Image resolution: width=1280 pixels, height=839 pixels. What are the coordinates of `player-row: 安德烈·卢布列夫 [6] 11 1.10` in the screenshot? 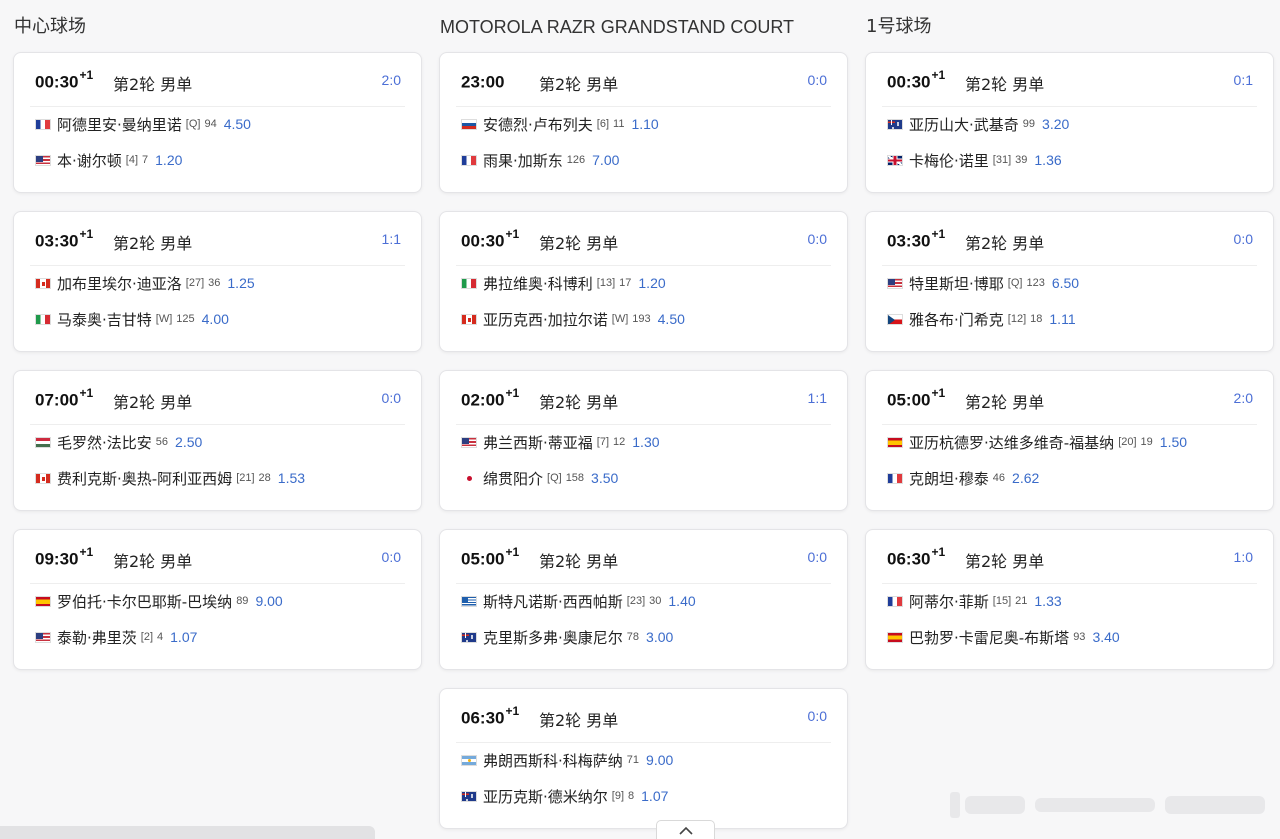 It's located at (560, 124).